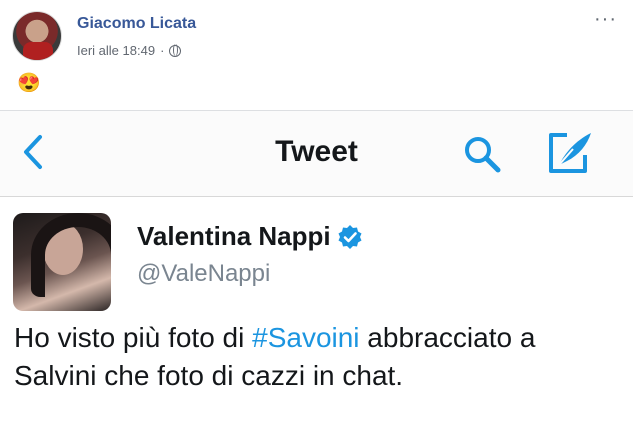 This screenshot has width=633, height=442. What do you see at coordinates (175, 50) in the screenshot?
I see `globe-icon` at bounding box center [175, 50].